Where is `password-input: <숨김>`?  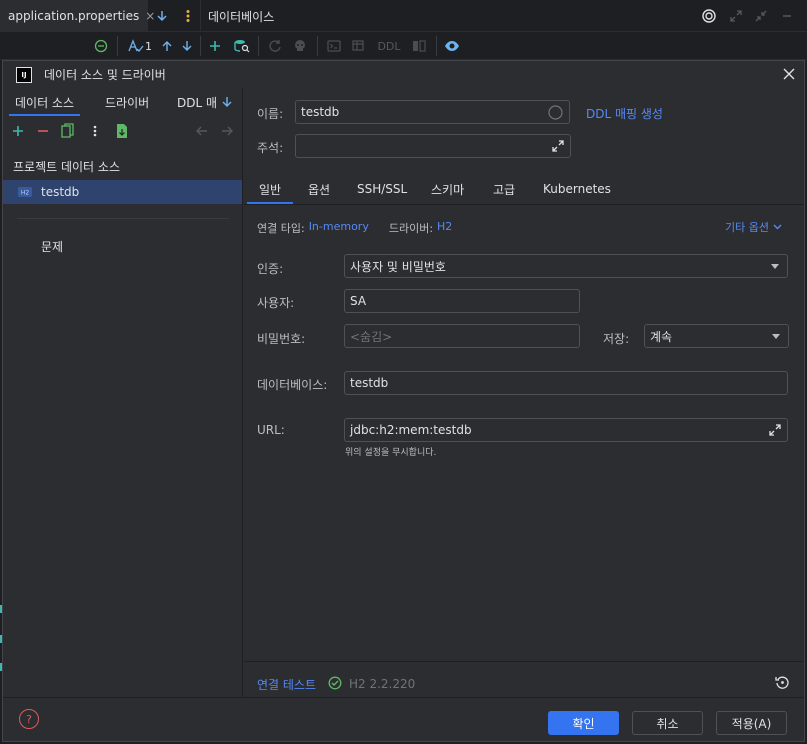
password-input: <숨김> is located at coordinates (462, 336).